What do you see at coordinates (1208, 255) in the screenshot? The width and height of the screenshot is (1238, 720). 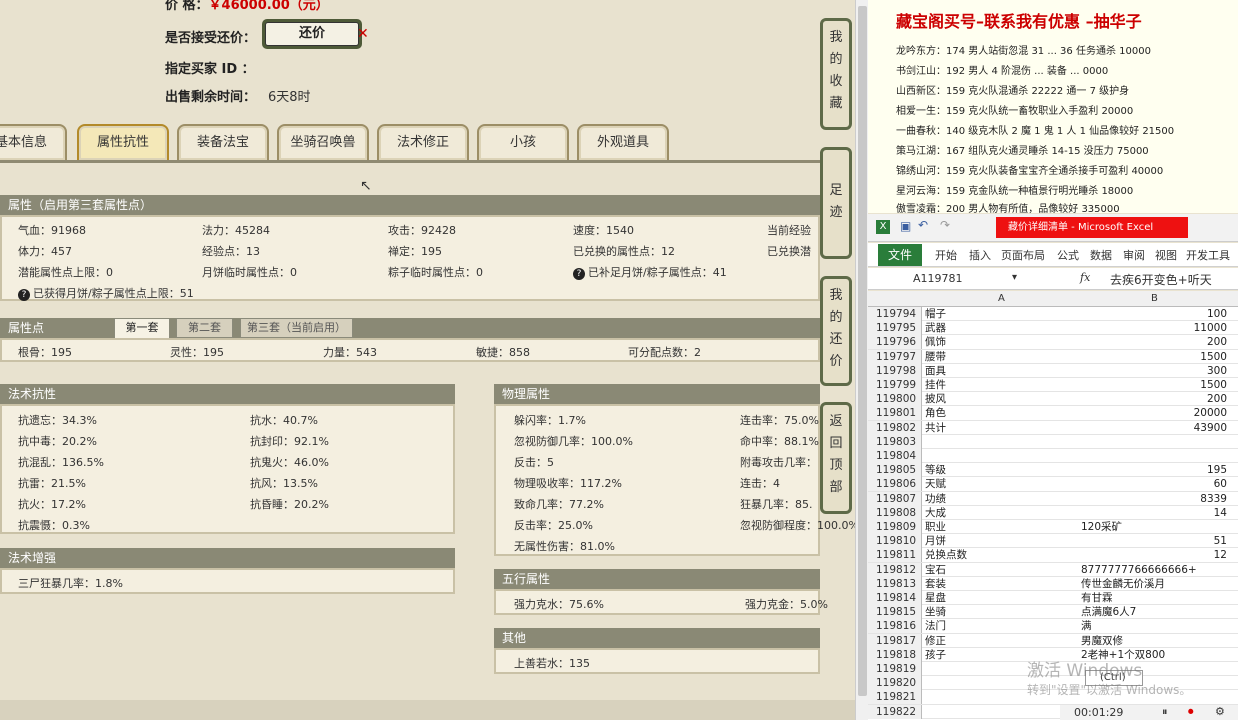 I see `ribbon-developer: 开发工具` at bounding box center [1208, 255].